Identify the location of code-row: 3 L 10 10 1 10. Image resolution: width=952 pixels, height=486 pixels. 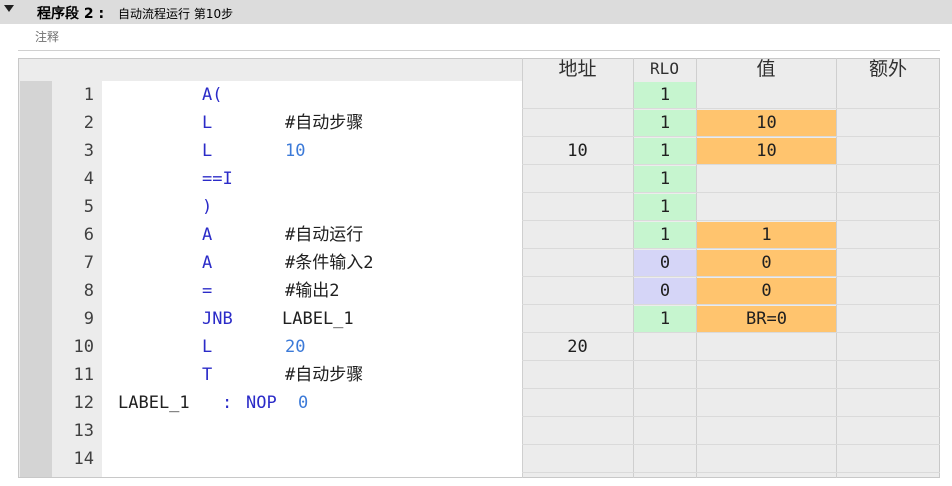
(476, 151).